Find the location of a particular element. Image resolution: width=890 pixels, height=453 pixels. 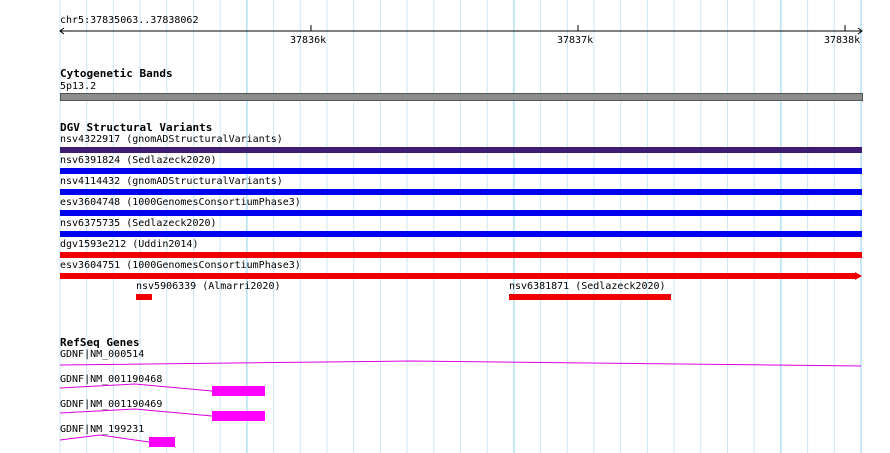

variant-label: nsv4322917 (gnomADStructuralVariants) is located at coordinates (171, 139).